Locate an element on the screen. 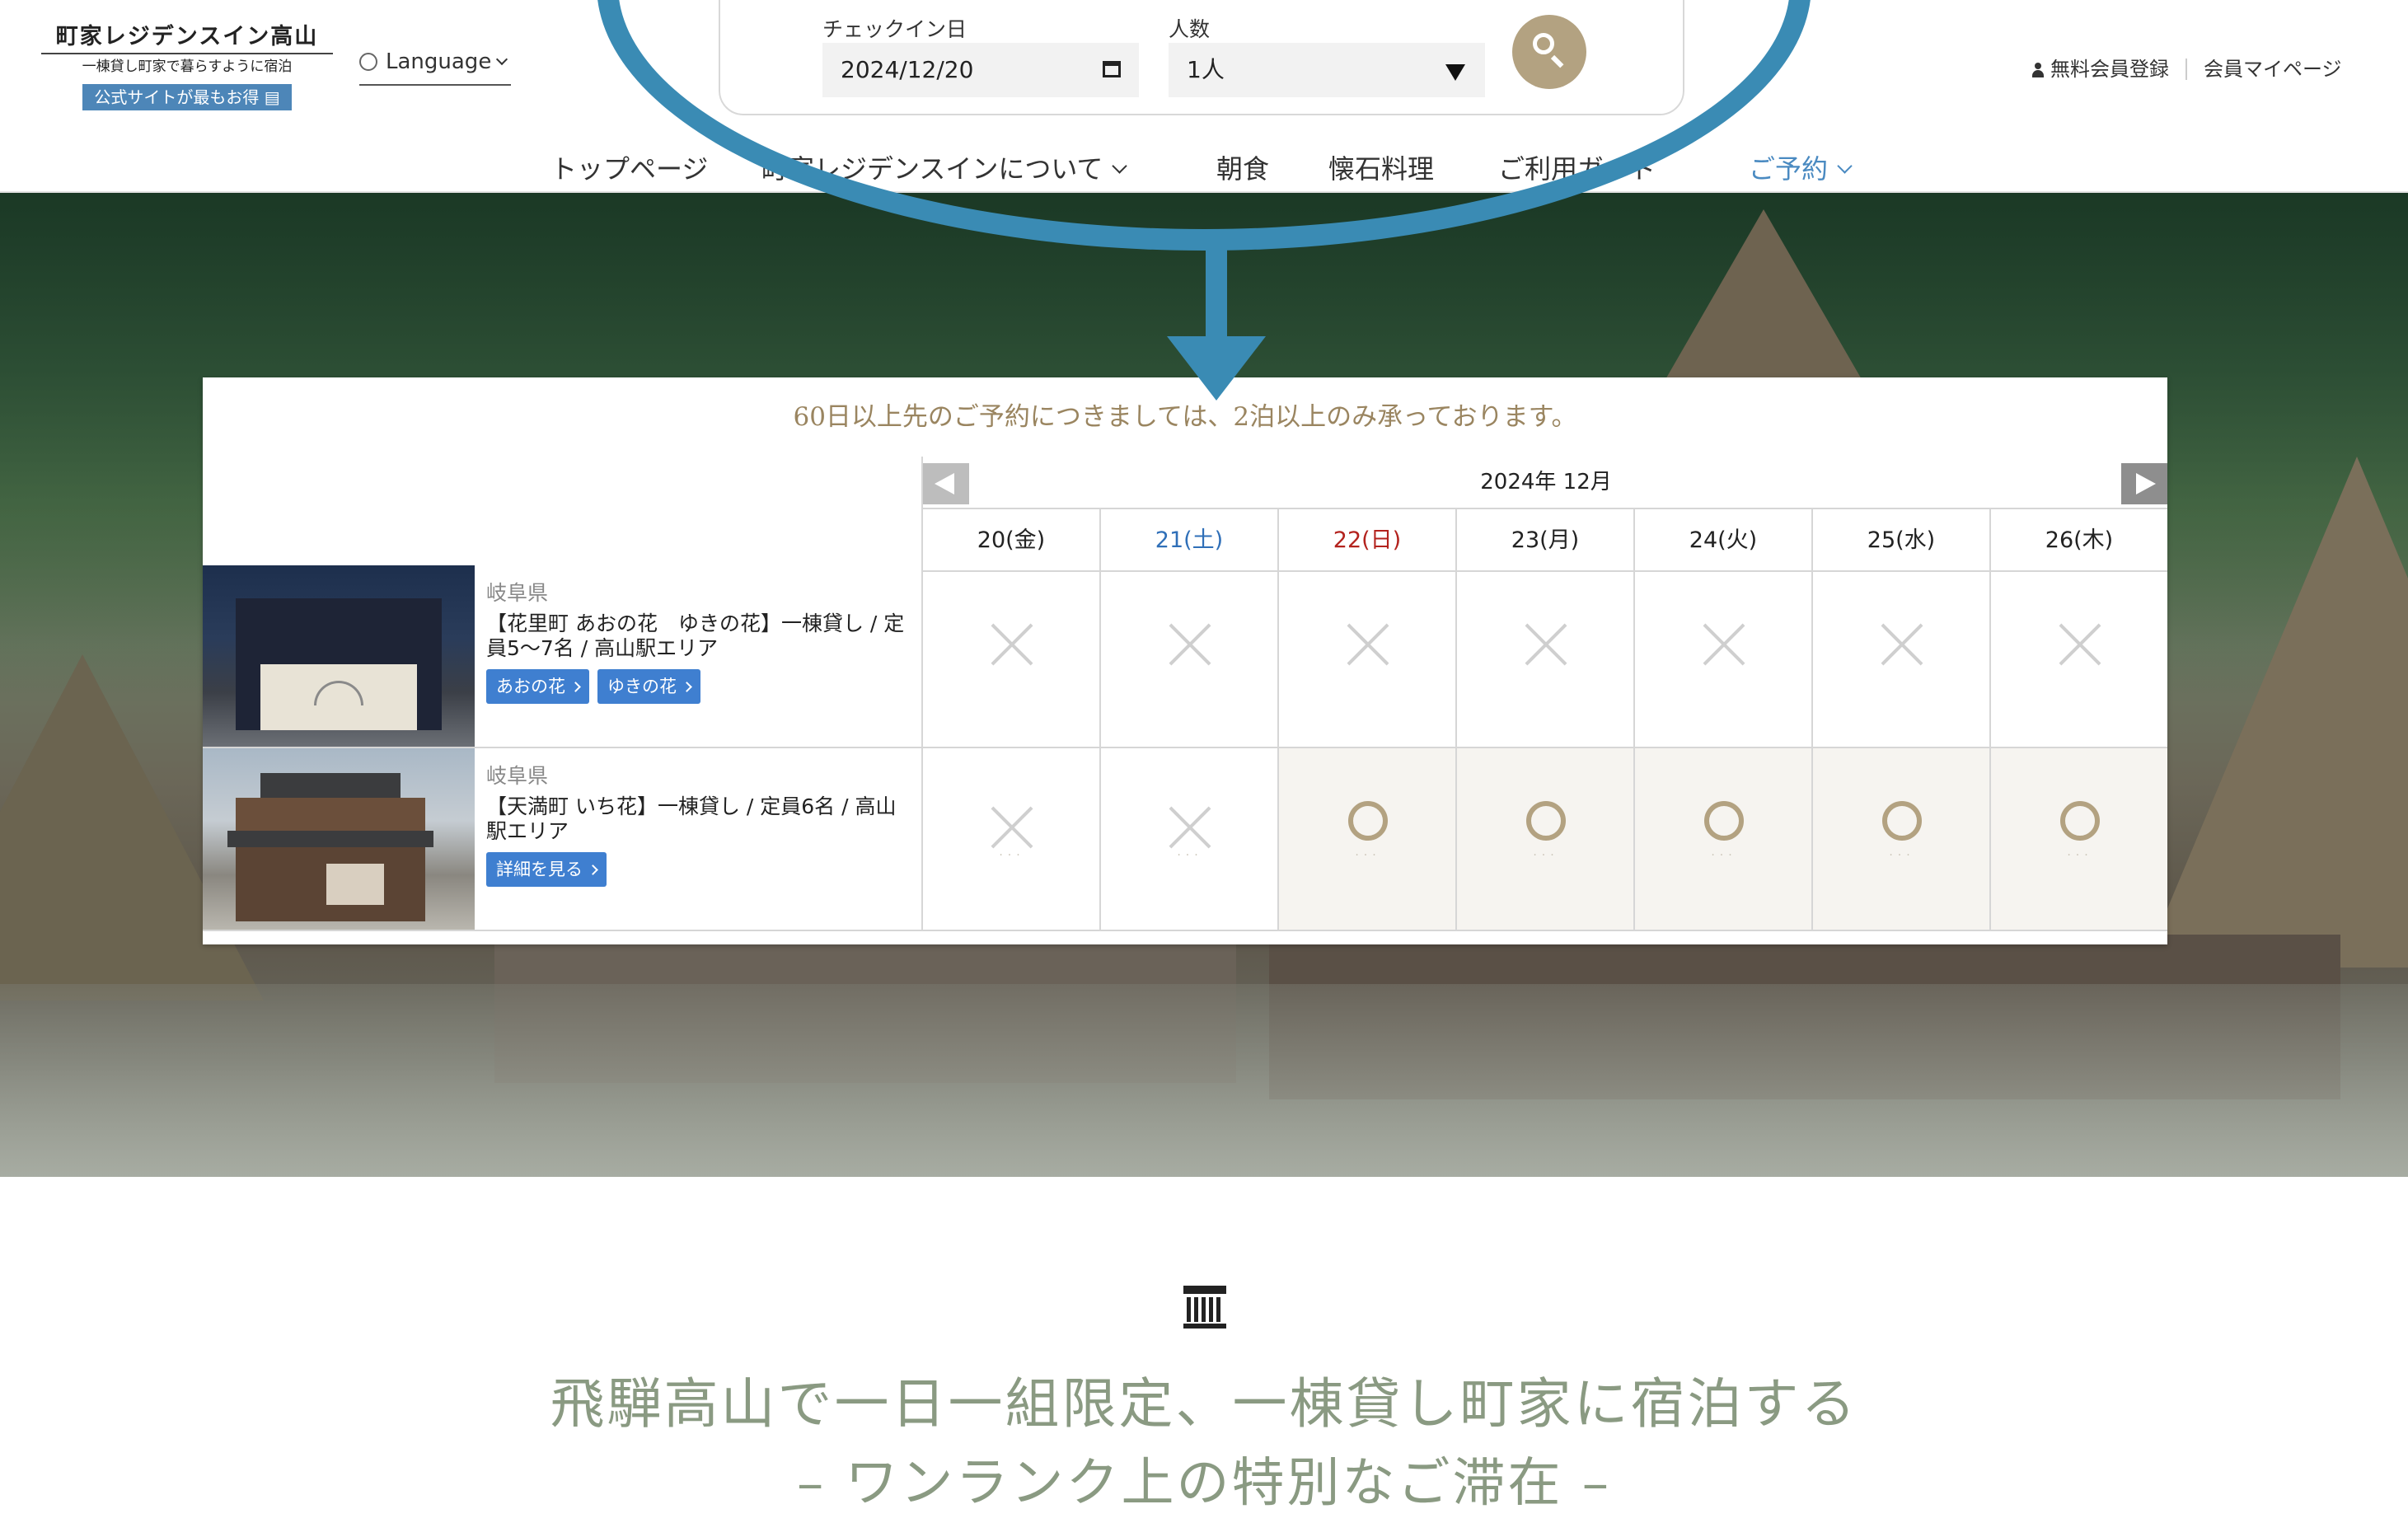 Image resolution: width=2408 pixels, height=1523 pixels. machiya-house-icon is located at coordinates (1205, 1307).